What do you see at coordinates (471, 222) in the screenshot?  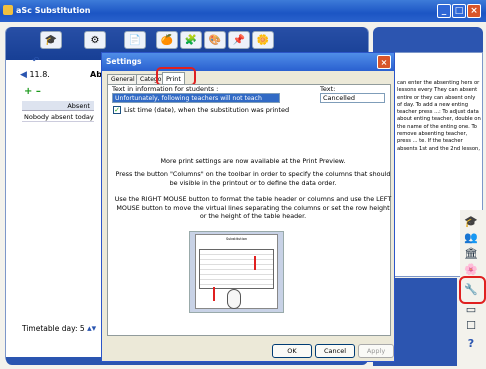 I see `teachers-icon: 🎓` at bounding box center [471, 222].